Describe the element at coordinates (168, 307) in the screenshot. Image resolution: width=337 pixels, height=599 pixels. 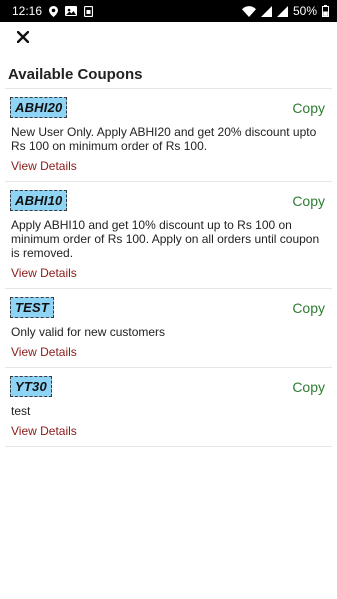
I see `coupon-header: TEST Copy` at that location.